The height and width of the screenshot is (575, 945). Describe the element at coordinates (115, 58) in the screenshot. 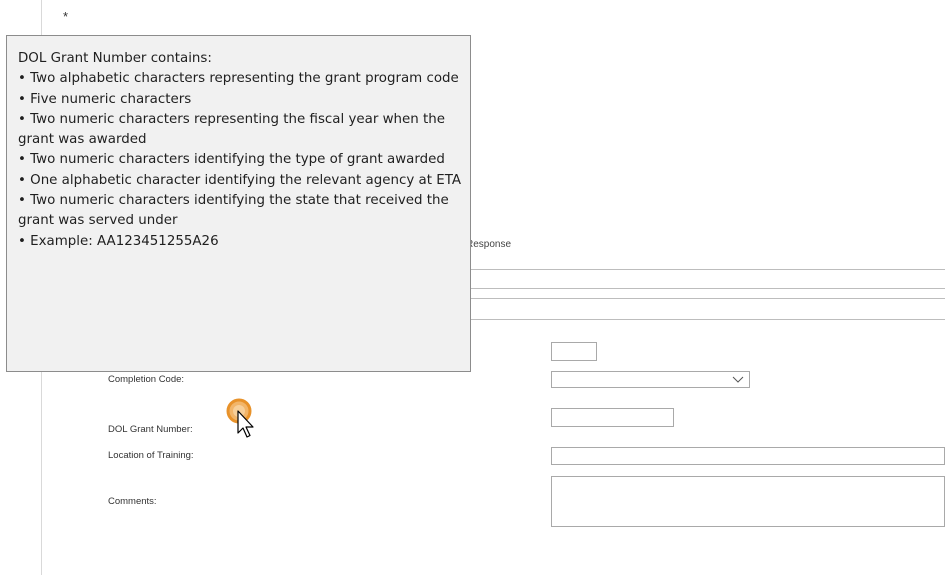

I see `tooltip-title: DOL Grant Number contains:` at that location.